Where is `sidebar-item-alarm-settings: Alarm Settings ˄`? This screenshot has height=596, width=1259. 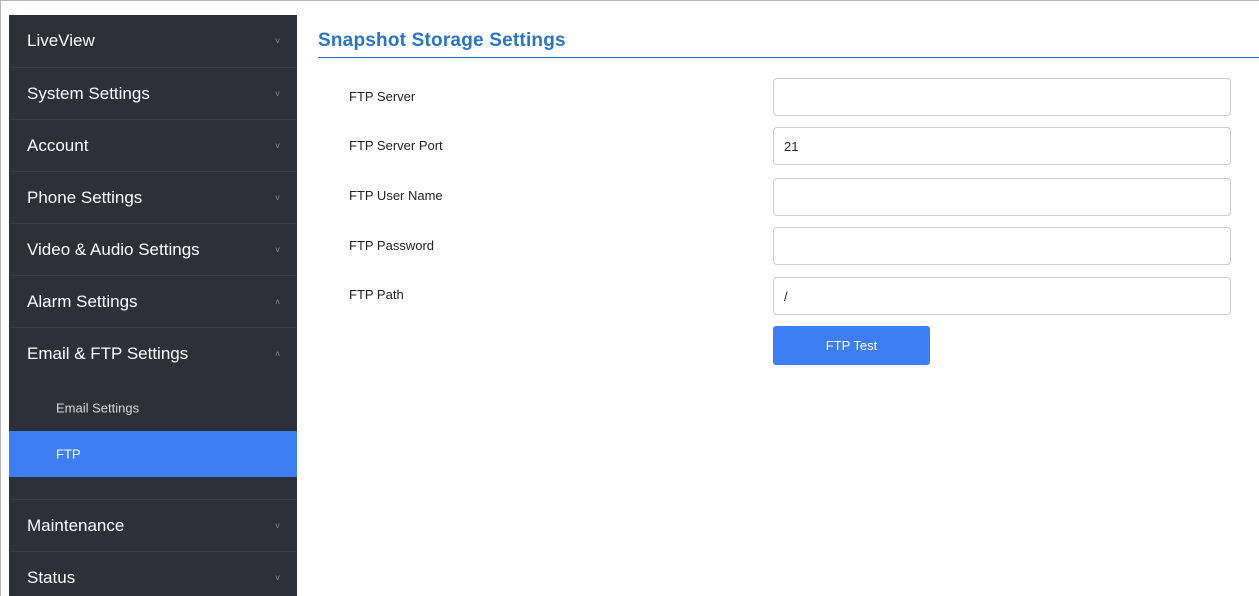 sidebar-item-alarm-settings: Alarm Settings ˄ is located at coordinates (153, 301).